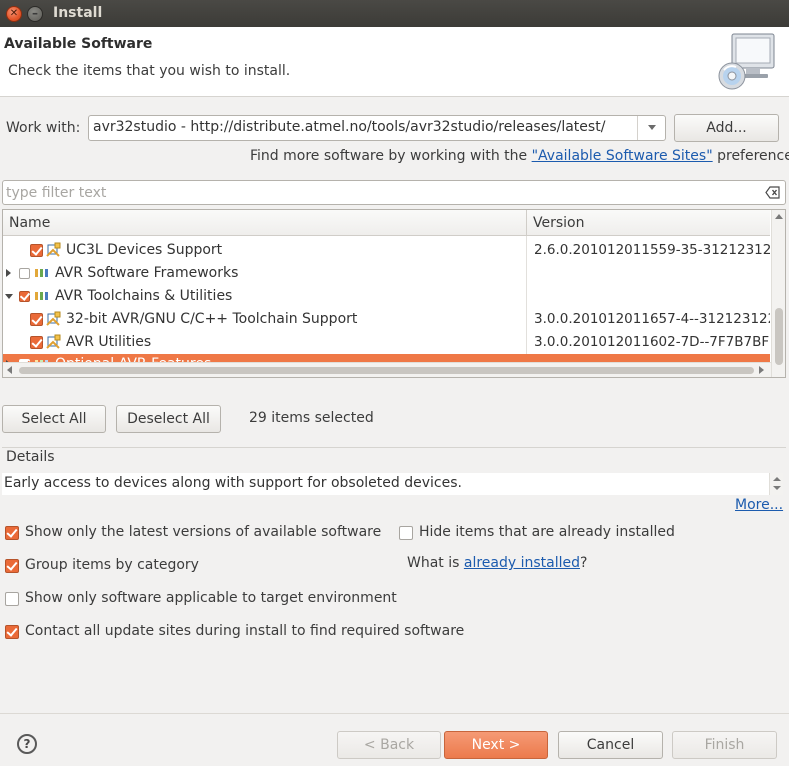  Describe the element at coordinates (778, 293) in the screenshot. I see `vertical-scrollbar` at that location.